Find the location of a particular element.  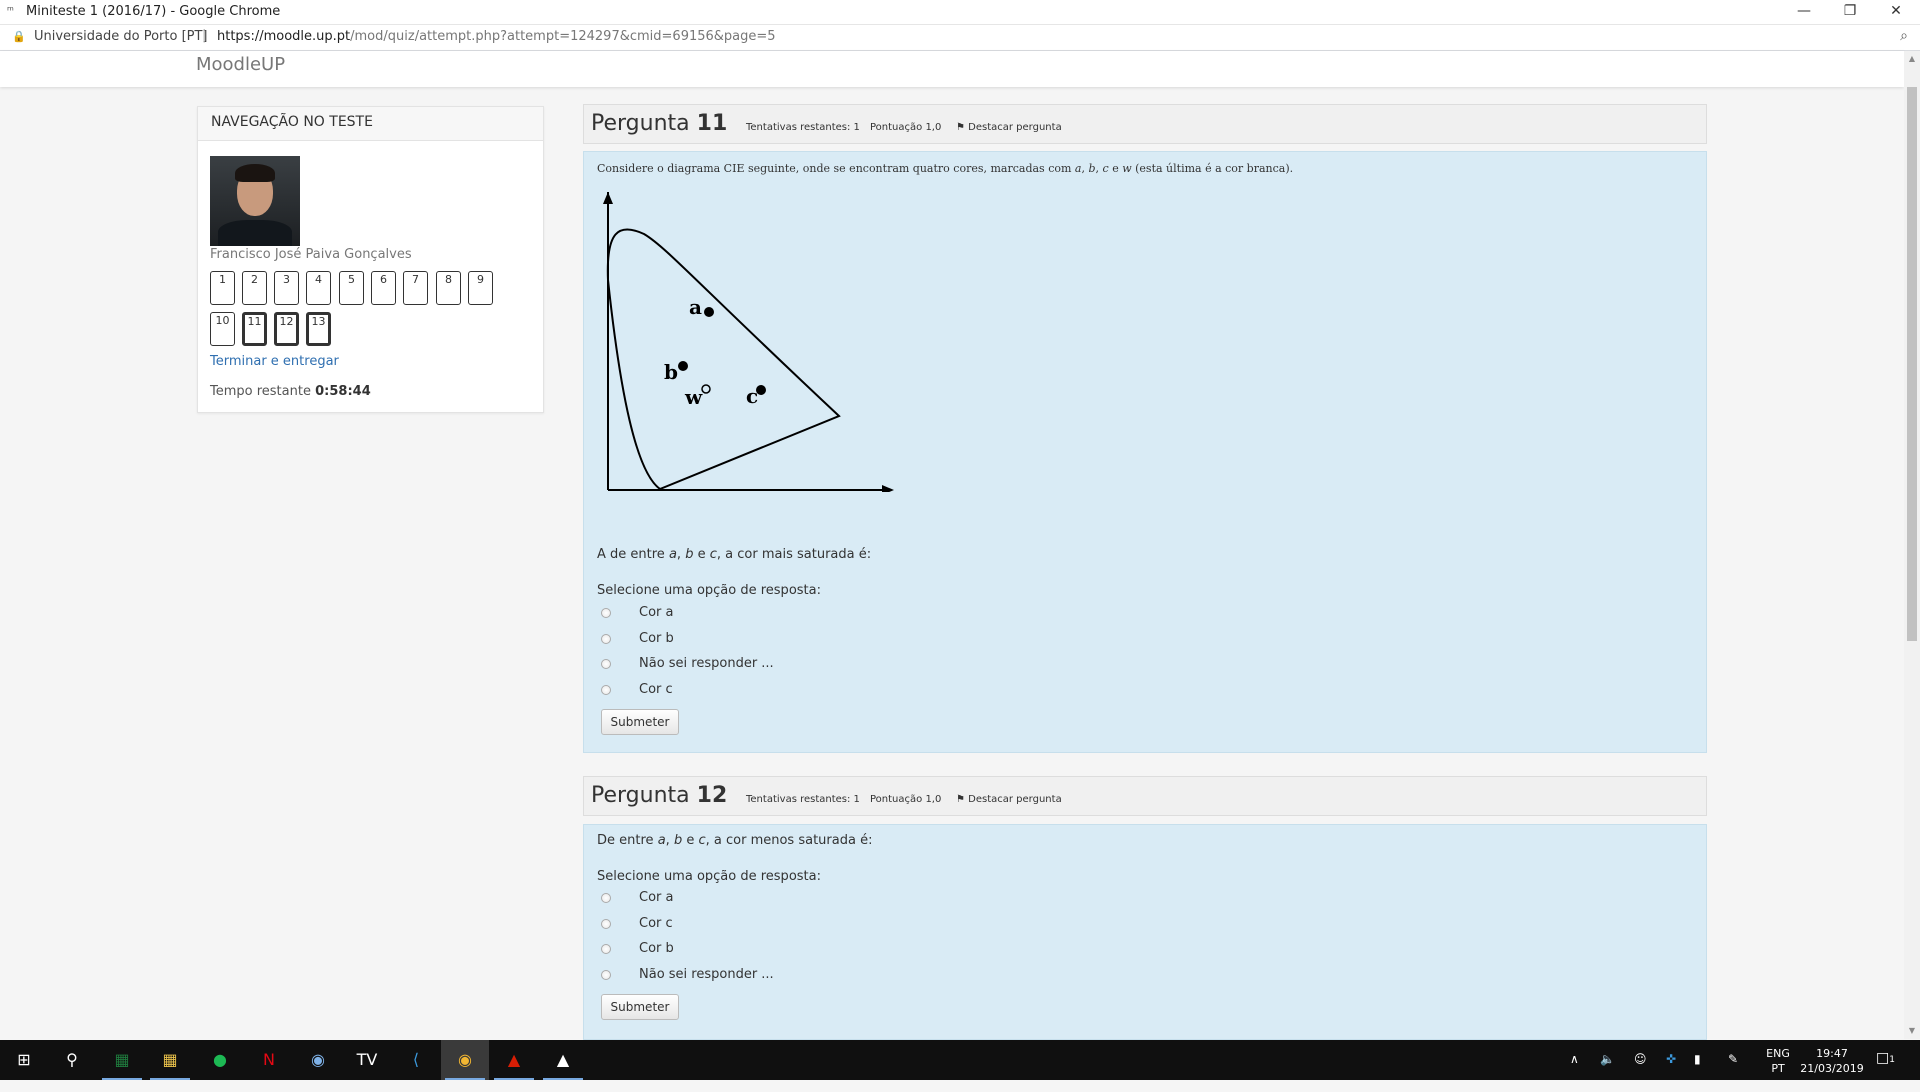

quiz-nav-button-current: 11 is located at coordinates (254, 329).